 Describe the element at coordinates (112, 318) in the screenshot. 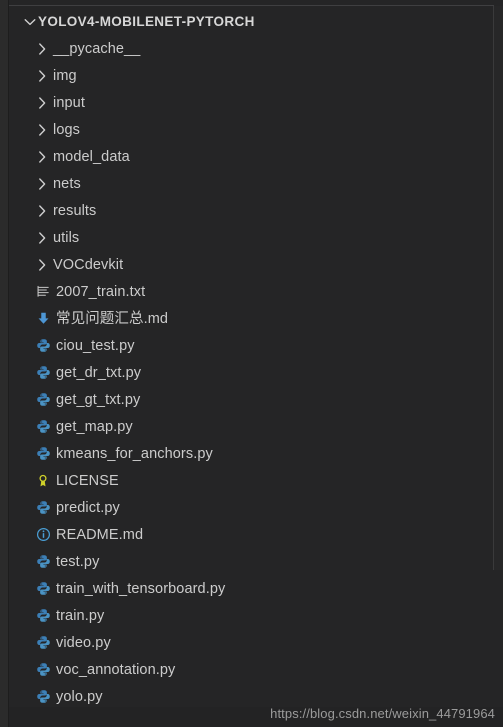

I see `tree-file-label: 常见问题汇总.md` at that location.